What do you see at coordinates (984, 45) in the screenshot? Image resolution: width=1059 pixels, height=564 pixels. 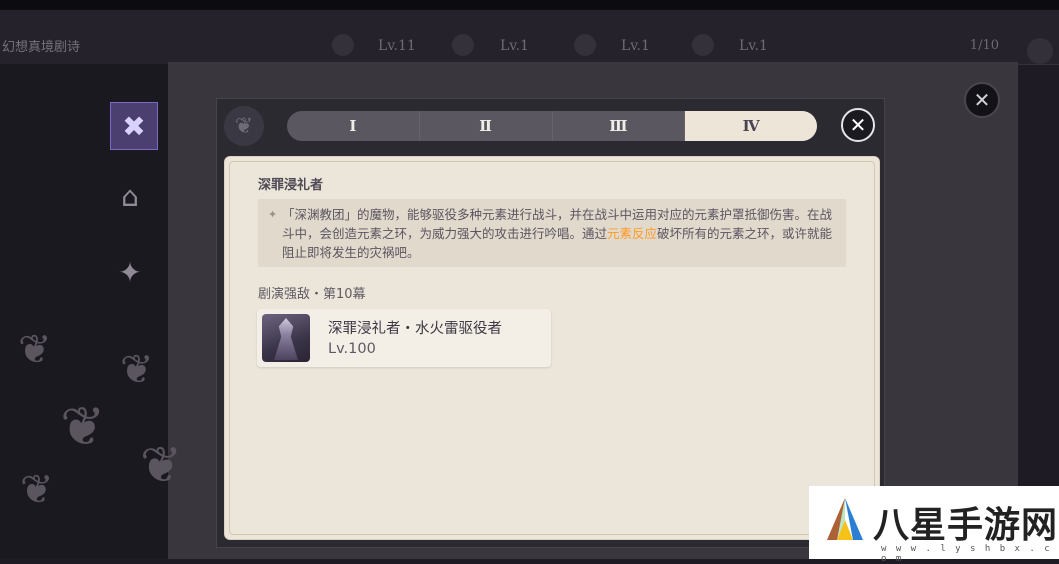 I see `progress-count: 1/10` at bounding box center [984, 45].